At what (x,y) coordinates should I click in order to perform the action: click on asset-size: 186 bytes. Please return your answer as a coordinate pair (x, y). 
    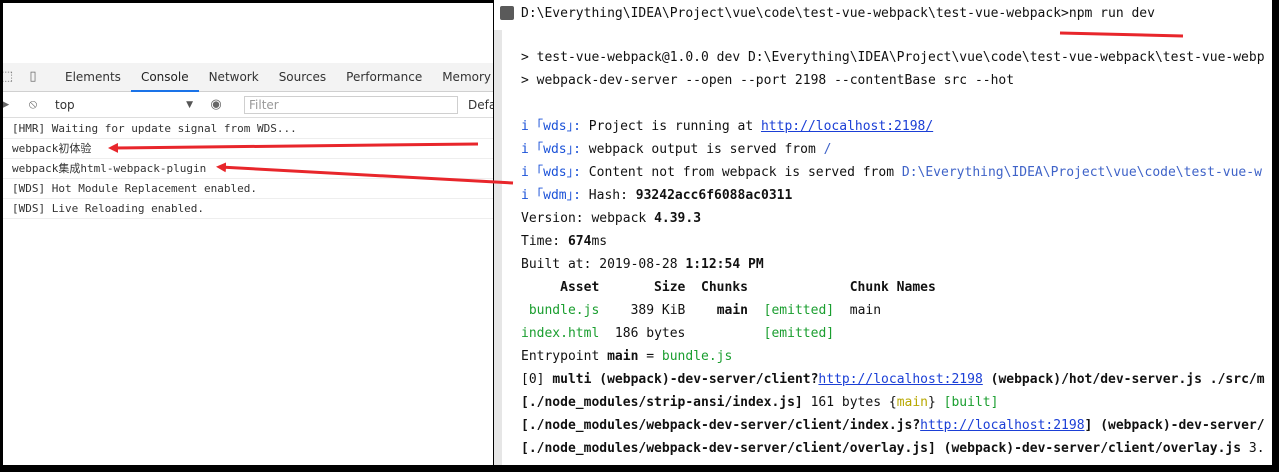
    Looking at the image, I should click on (642, 333).